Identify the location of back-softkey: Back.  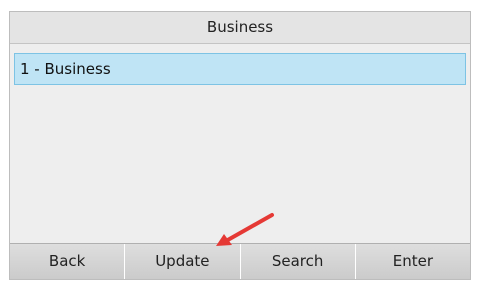
(68, 261).